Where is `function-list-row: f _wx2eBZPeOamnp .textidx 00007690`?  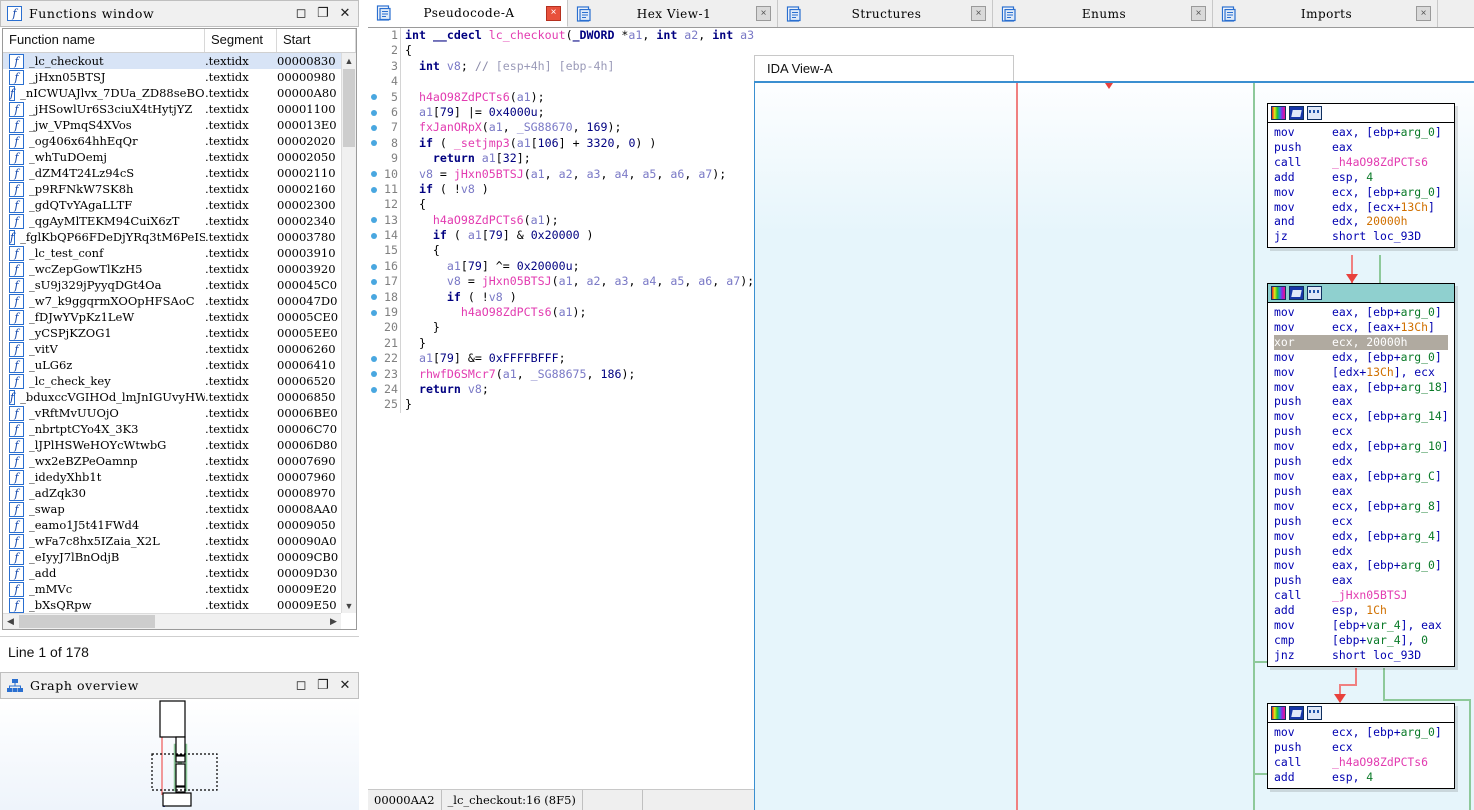 function-list-row: f _wx2eBZPeOamnp .textidx 00007690 is located at coordinates (172, 461).